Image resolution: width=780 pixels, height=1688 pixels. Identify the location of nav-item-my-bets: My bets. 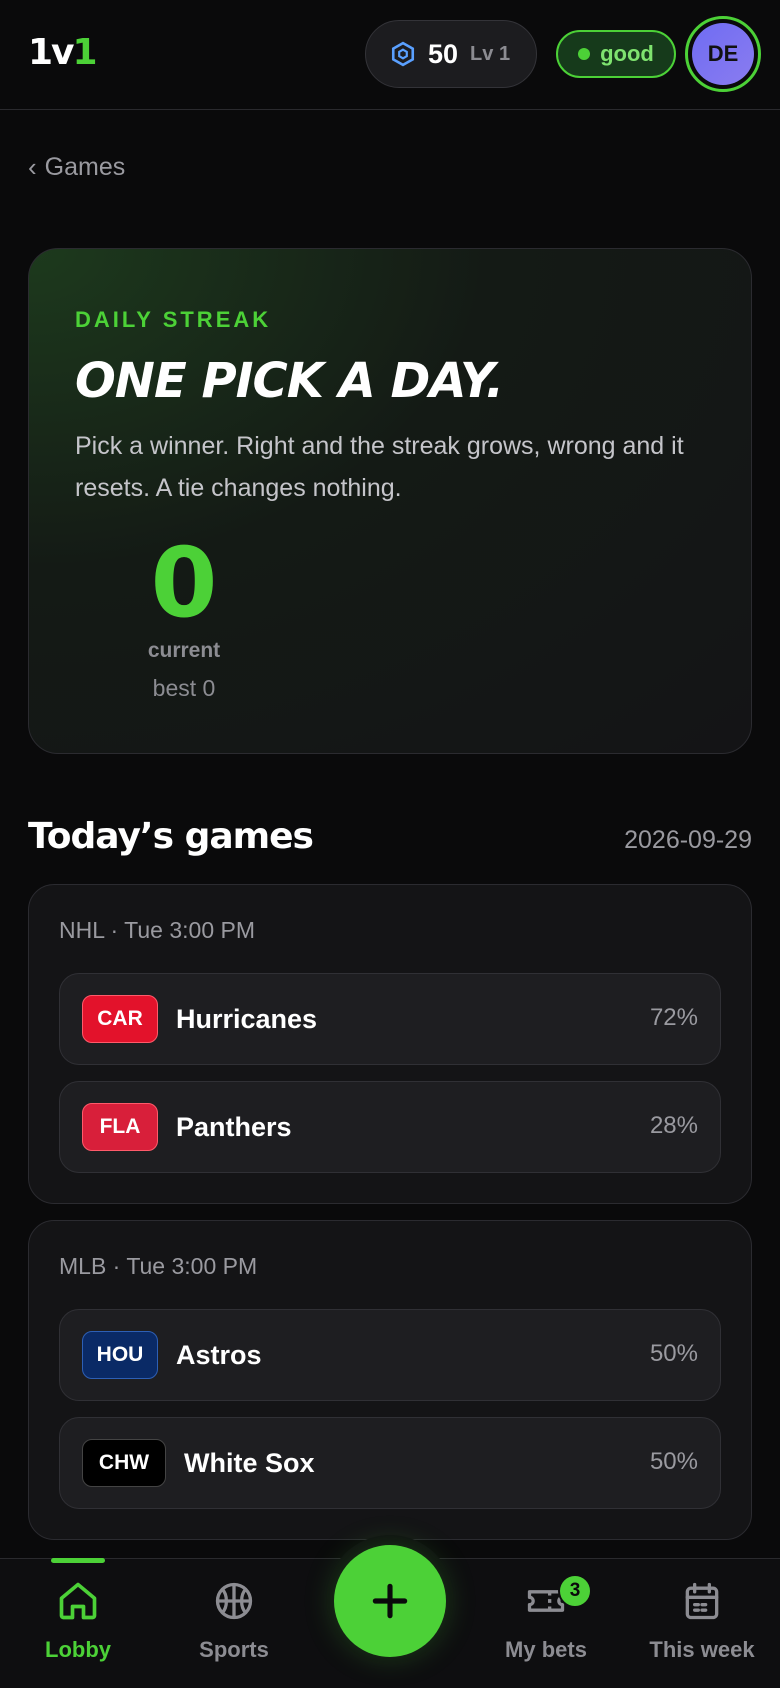
(546, 1621).